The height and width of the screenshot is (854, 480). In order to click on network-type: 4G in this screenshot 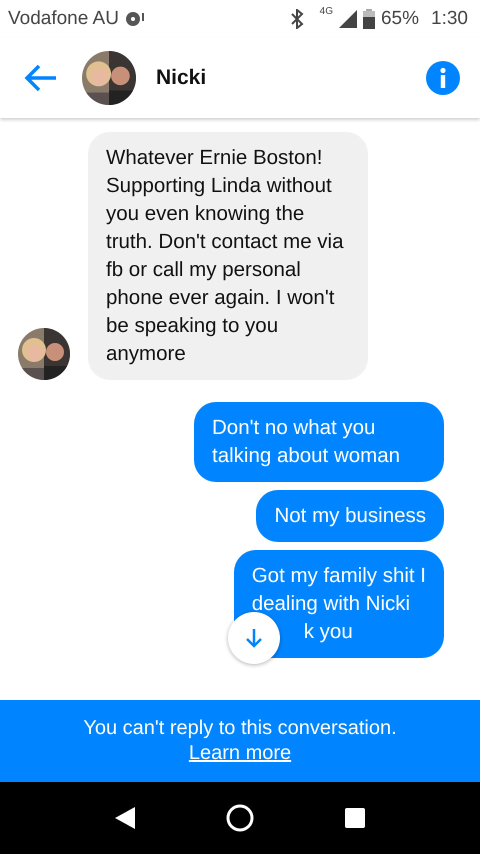, I will do `click(326, 11)`.